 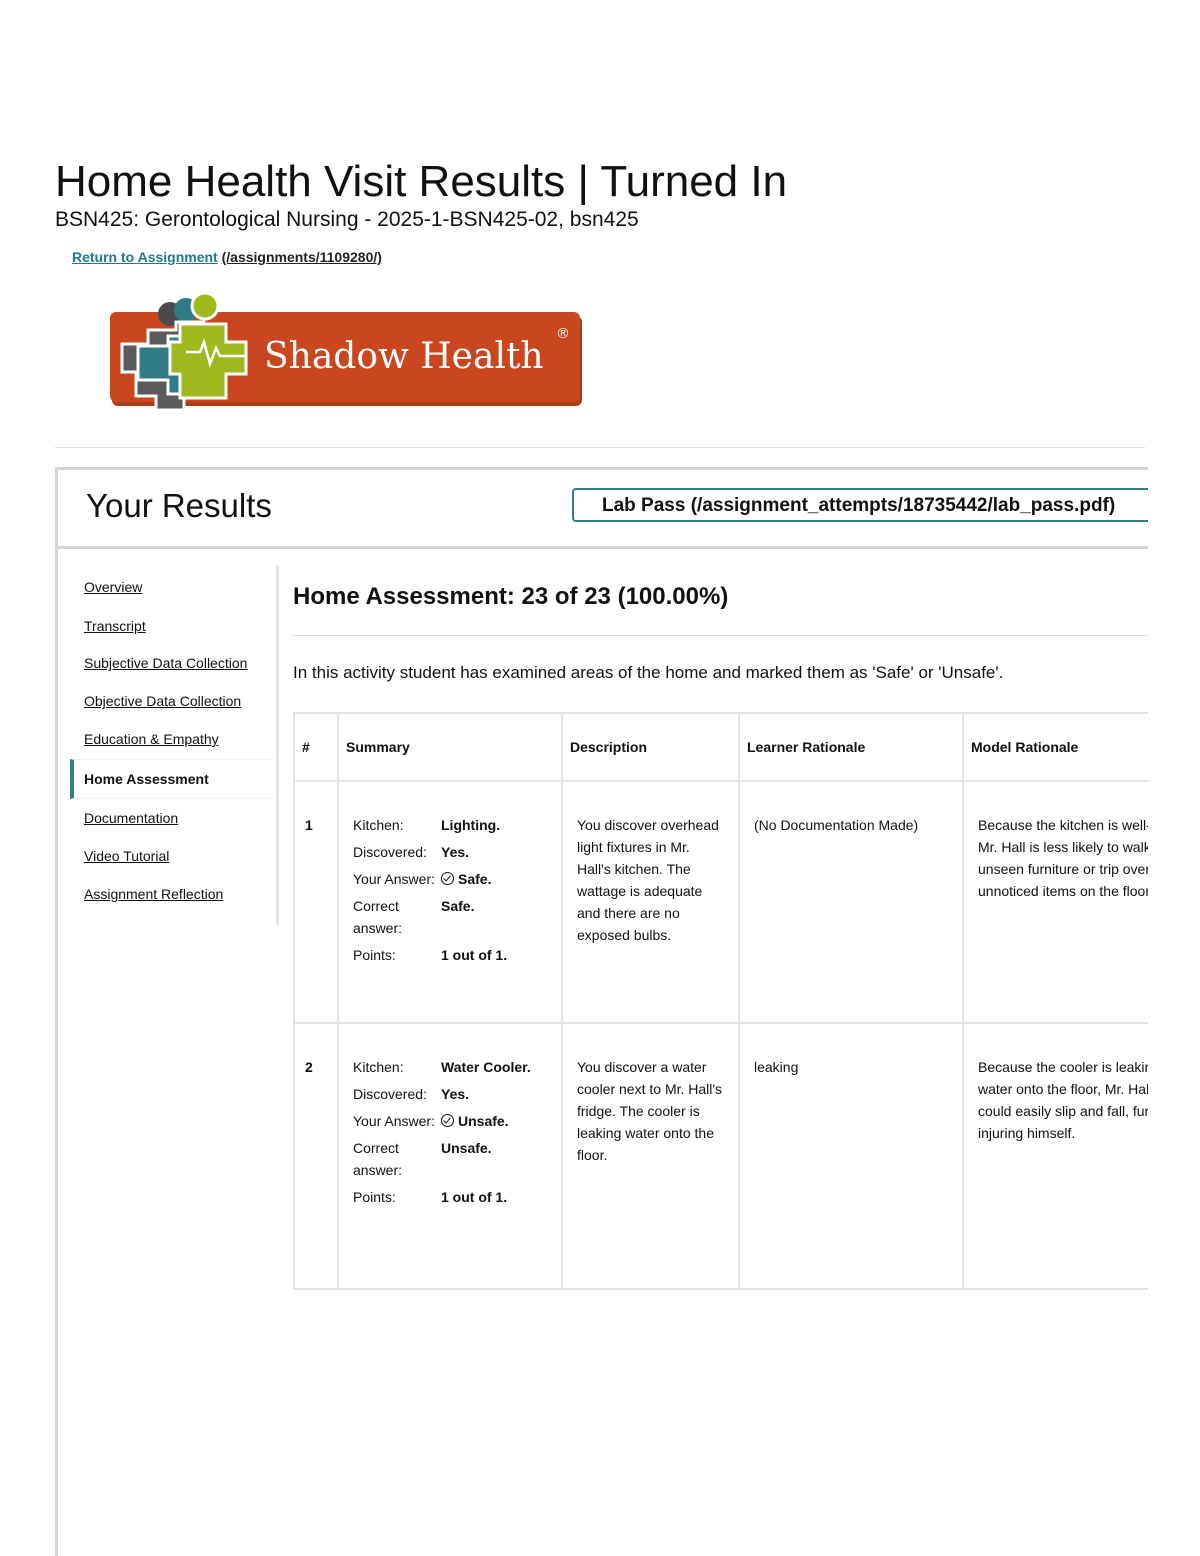 I want to click on row-number: 2, so click(x=316, y=1156).